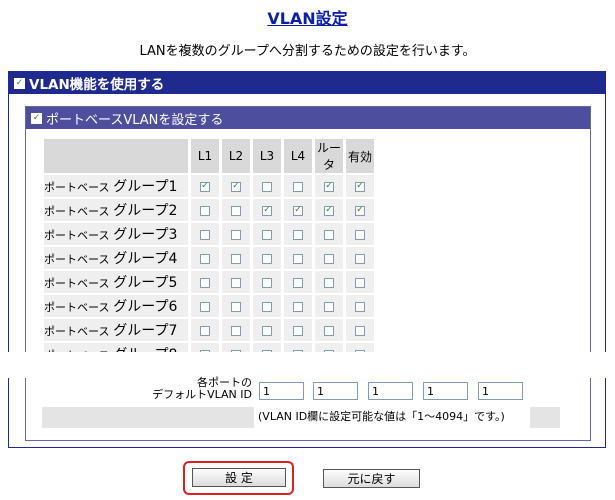 Image resolution: width=615 pixels, height=500 pixels. Describe the element at coordinates (307, 83) in the screenshot. I see `vlan-enable-header: VLAN機能を使用する` at that location.